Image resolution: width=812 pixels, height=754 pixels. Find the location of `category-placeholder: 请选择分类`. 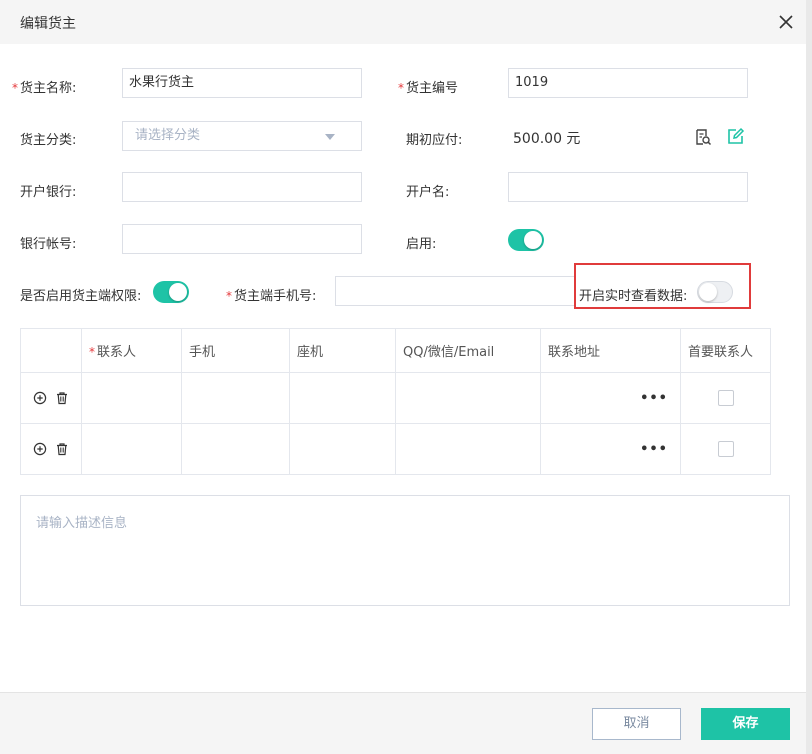

category-placeholder: 请选择分类 is located at coordinates (168, 135).